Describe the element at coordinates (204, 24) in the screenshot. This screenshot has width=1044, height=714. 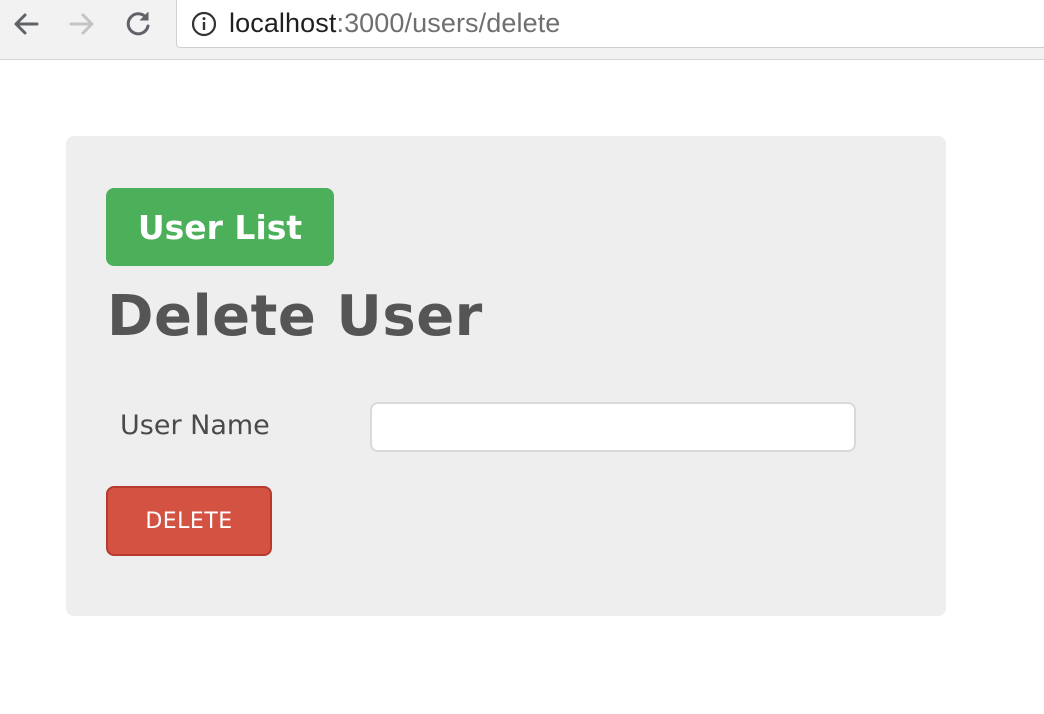
I see `info-icon` at that location.